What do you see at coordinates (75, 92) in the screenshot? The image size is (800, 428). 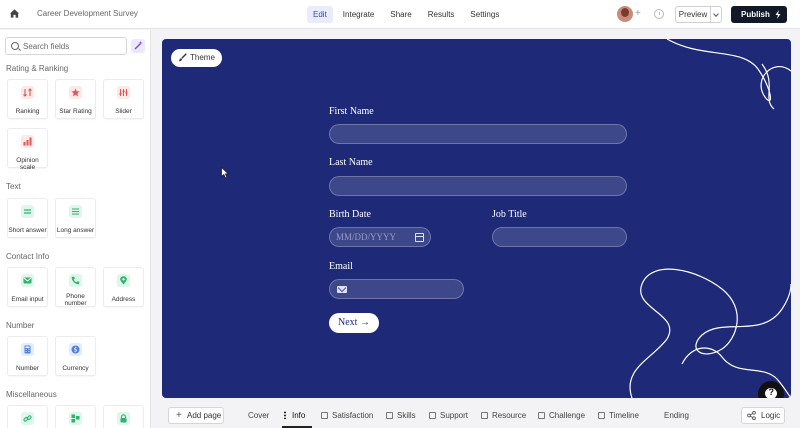 I see `star-icon` at bounding box center [75, 92].